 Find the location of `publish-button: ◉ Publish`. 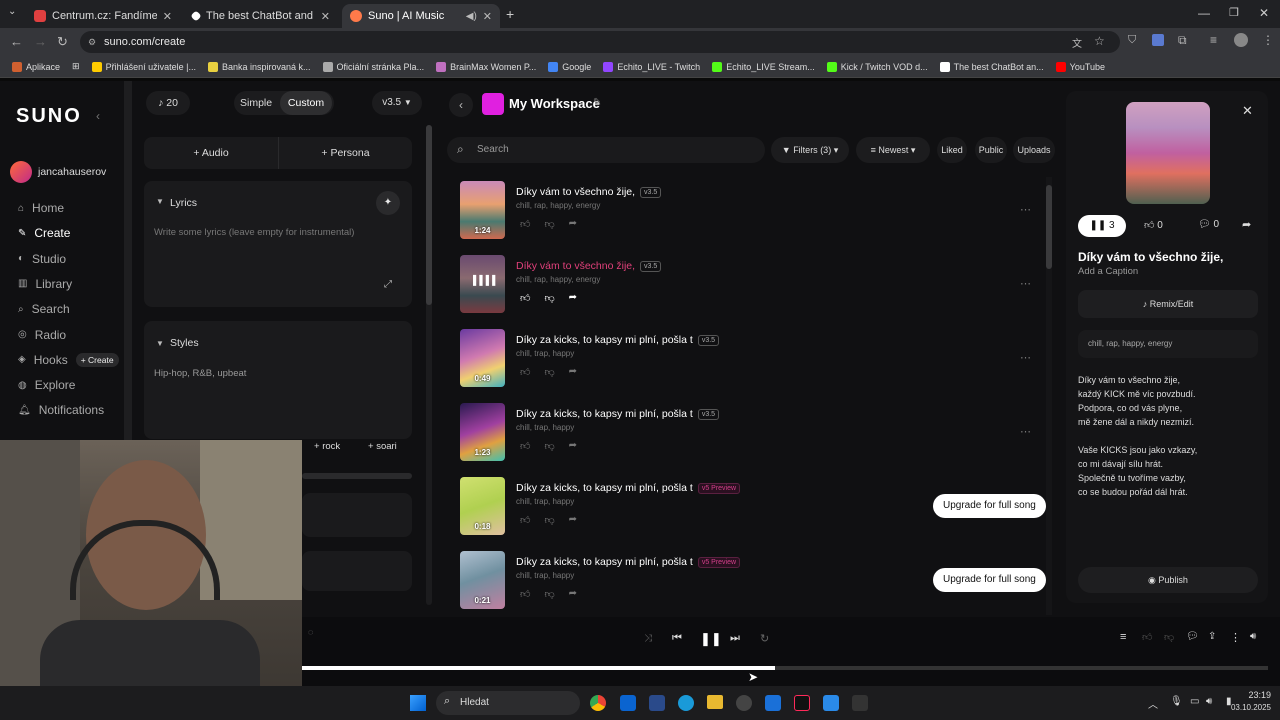

publish-button: ◉ Publish is located at coordinates (1168, 580).